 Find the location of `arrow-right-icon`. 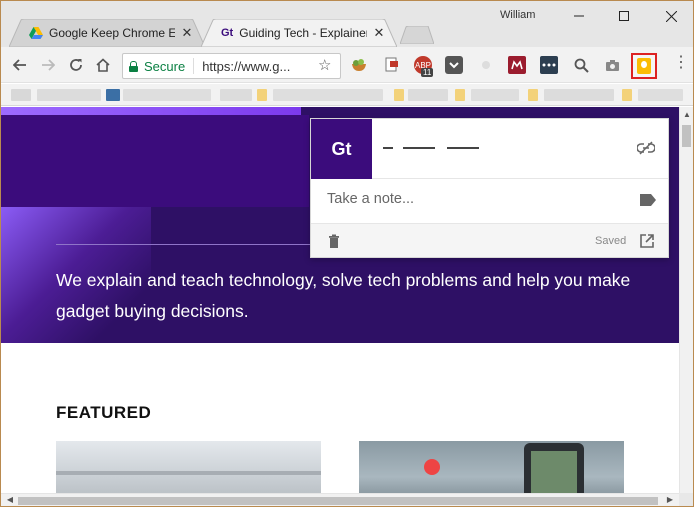

arrow-right-icon is located at coordinates (48, 65).